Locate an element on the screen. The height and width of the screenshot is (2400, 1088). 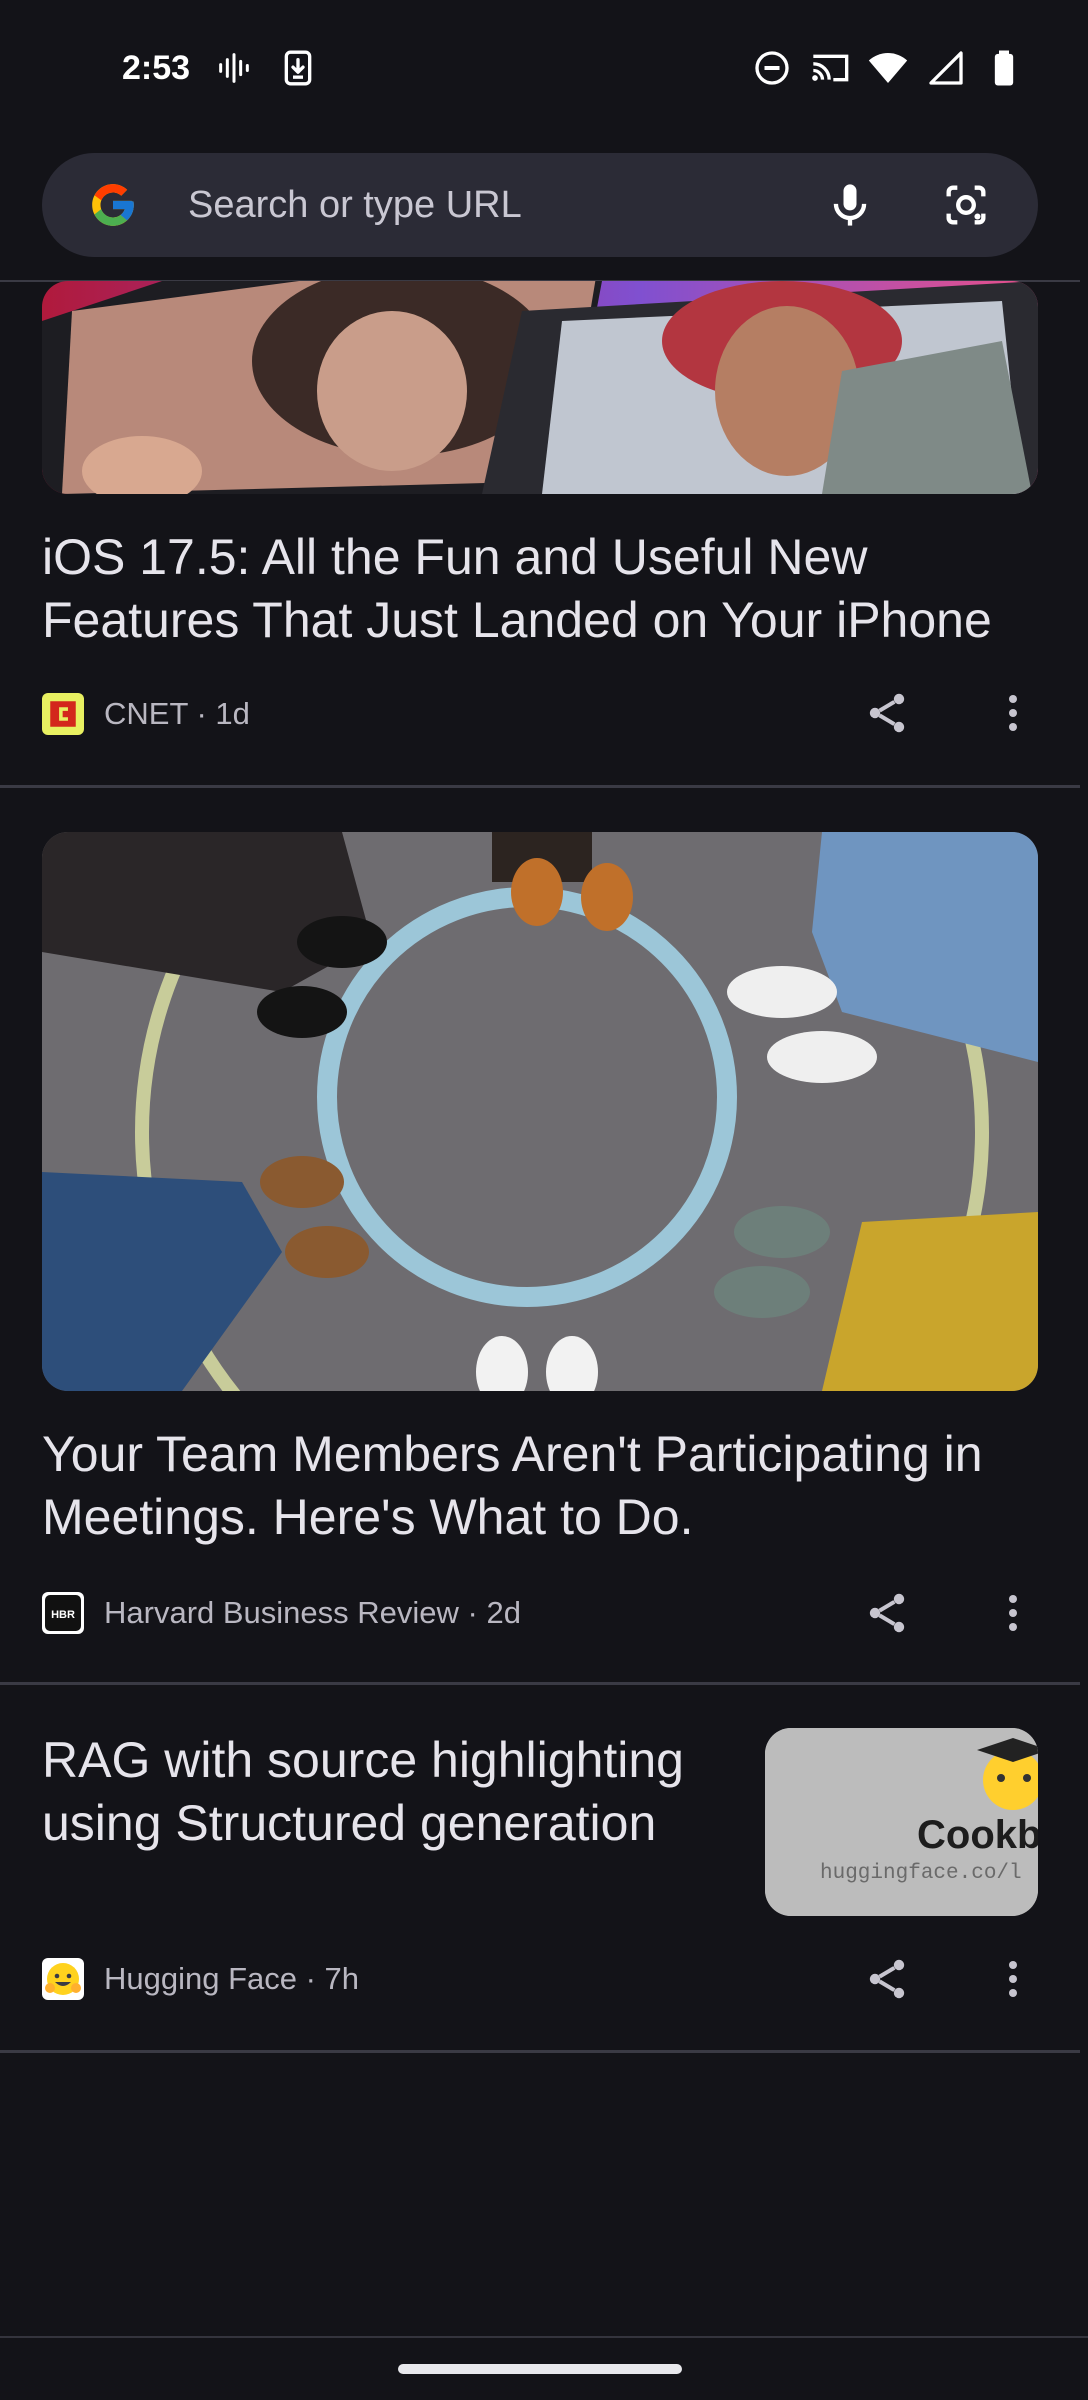
hugging-face-favicon-icon is located at coordinates (63, 1979).